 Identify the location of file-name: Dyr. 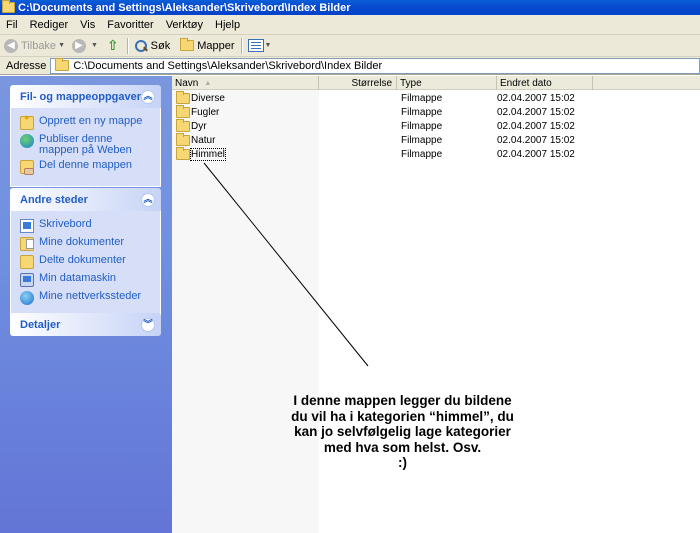
(199, 126).